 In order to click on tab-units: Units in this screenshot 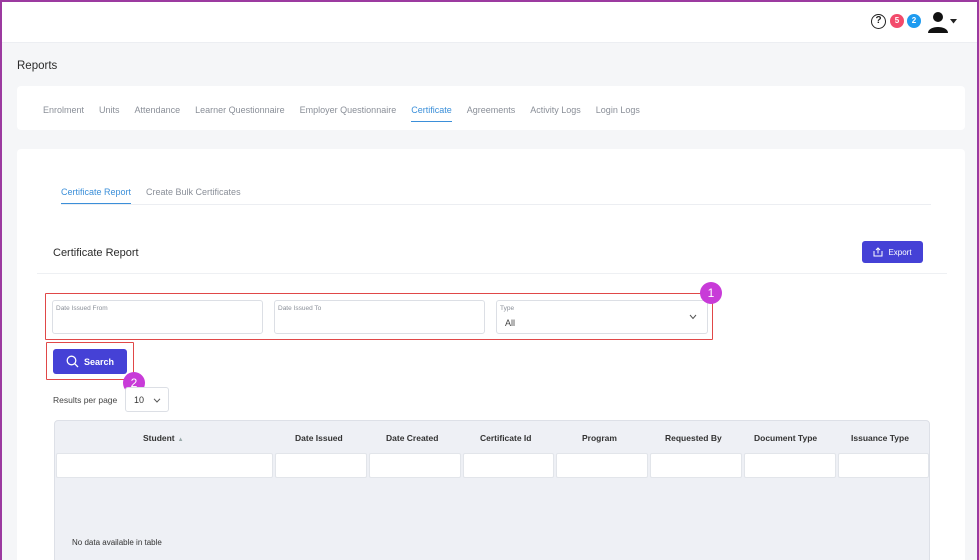, I will do `click(109, 113)`.